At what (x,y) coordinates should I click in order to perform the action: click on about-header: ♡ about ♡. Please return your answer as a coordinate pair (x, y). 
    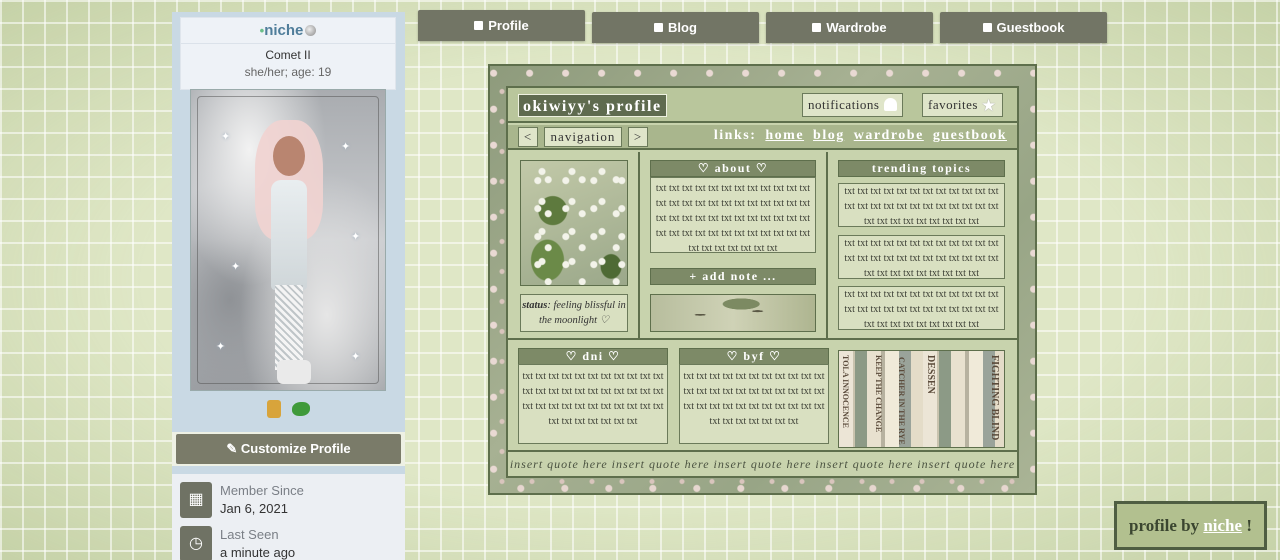
    Looking at the image, I should click on (733, 168).